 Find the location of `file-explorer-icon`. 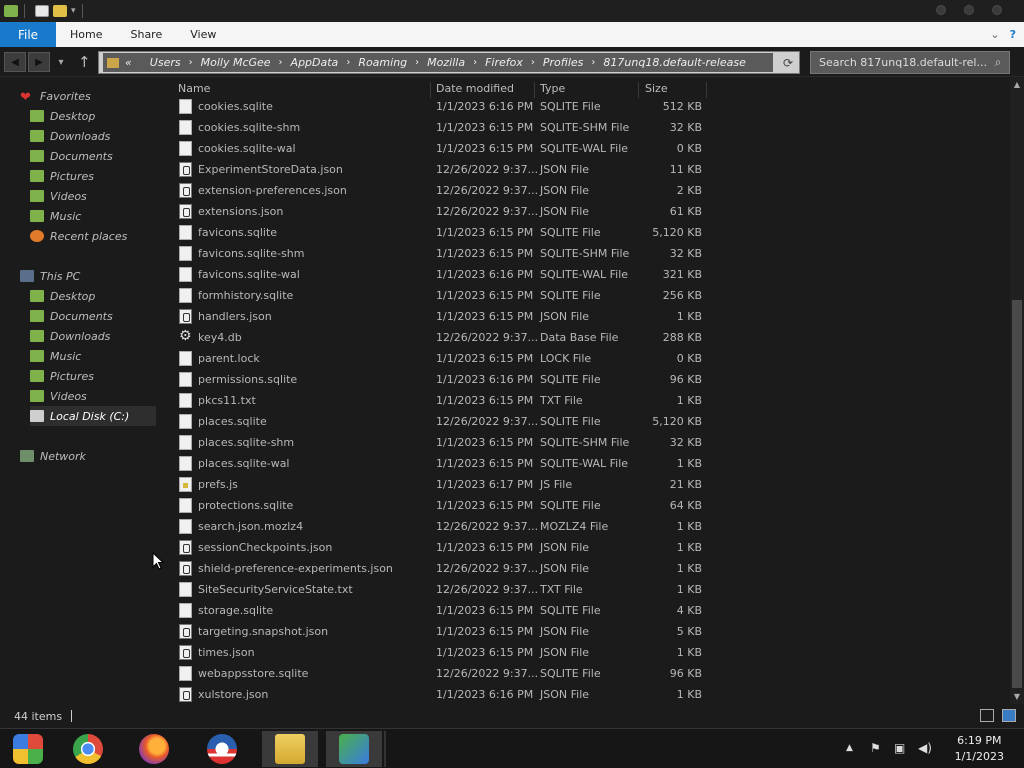

file-explorer-icon is located at coordinates (290, 749).